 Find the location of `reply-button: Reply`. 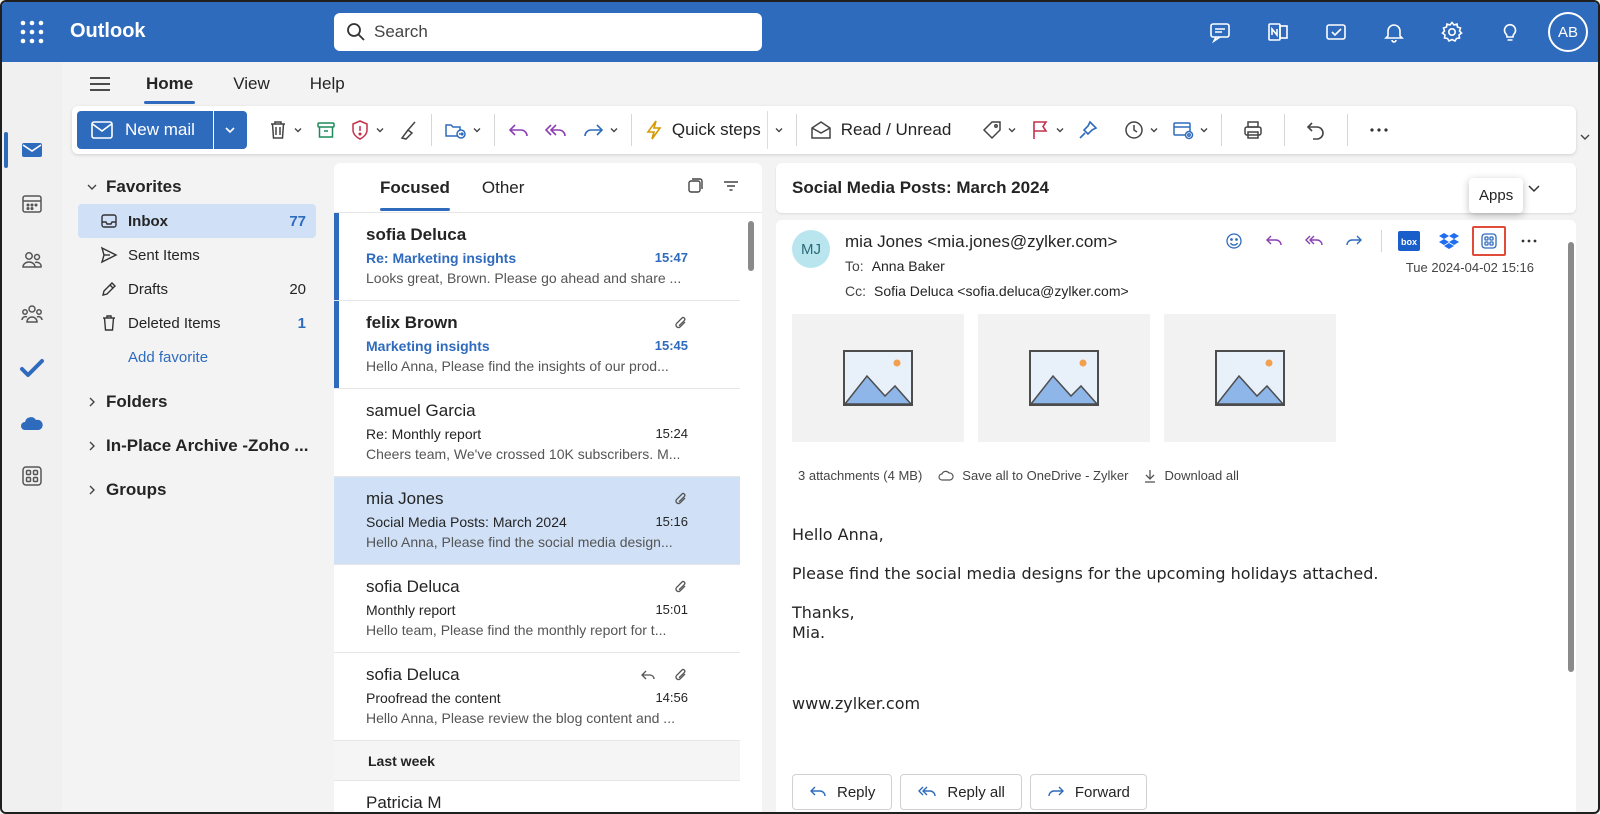

reply-button: Reply is located at coordinates (842, 792).